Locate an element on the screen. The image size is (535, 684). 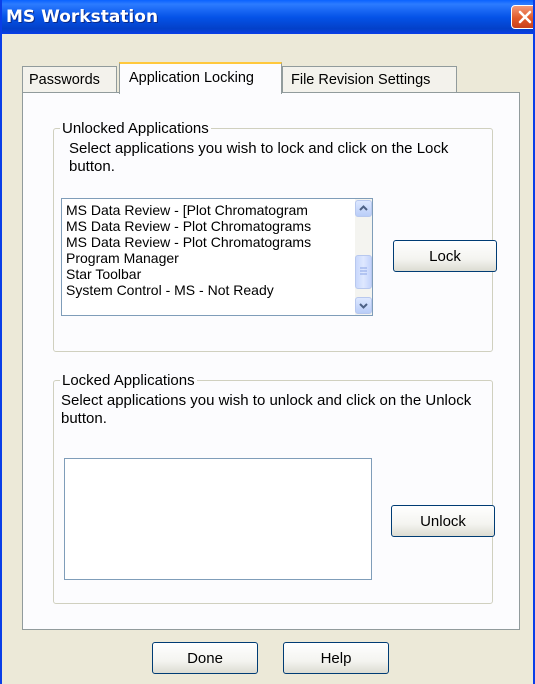
title-bar: MS Workstation is located at coordinates (267, 17).